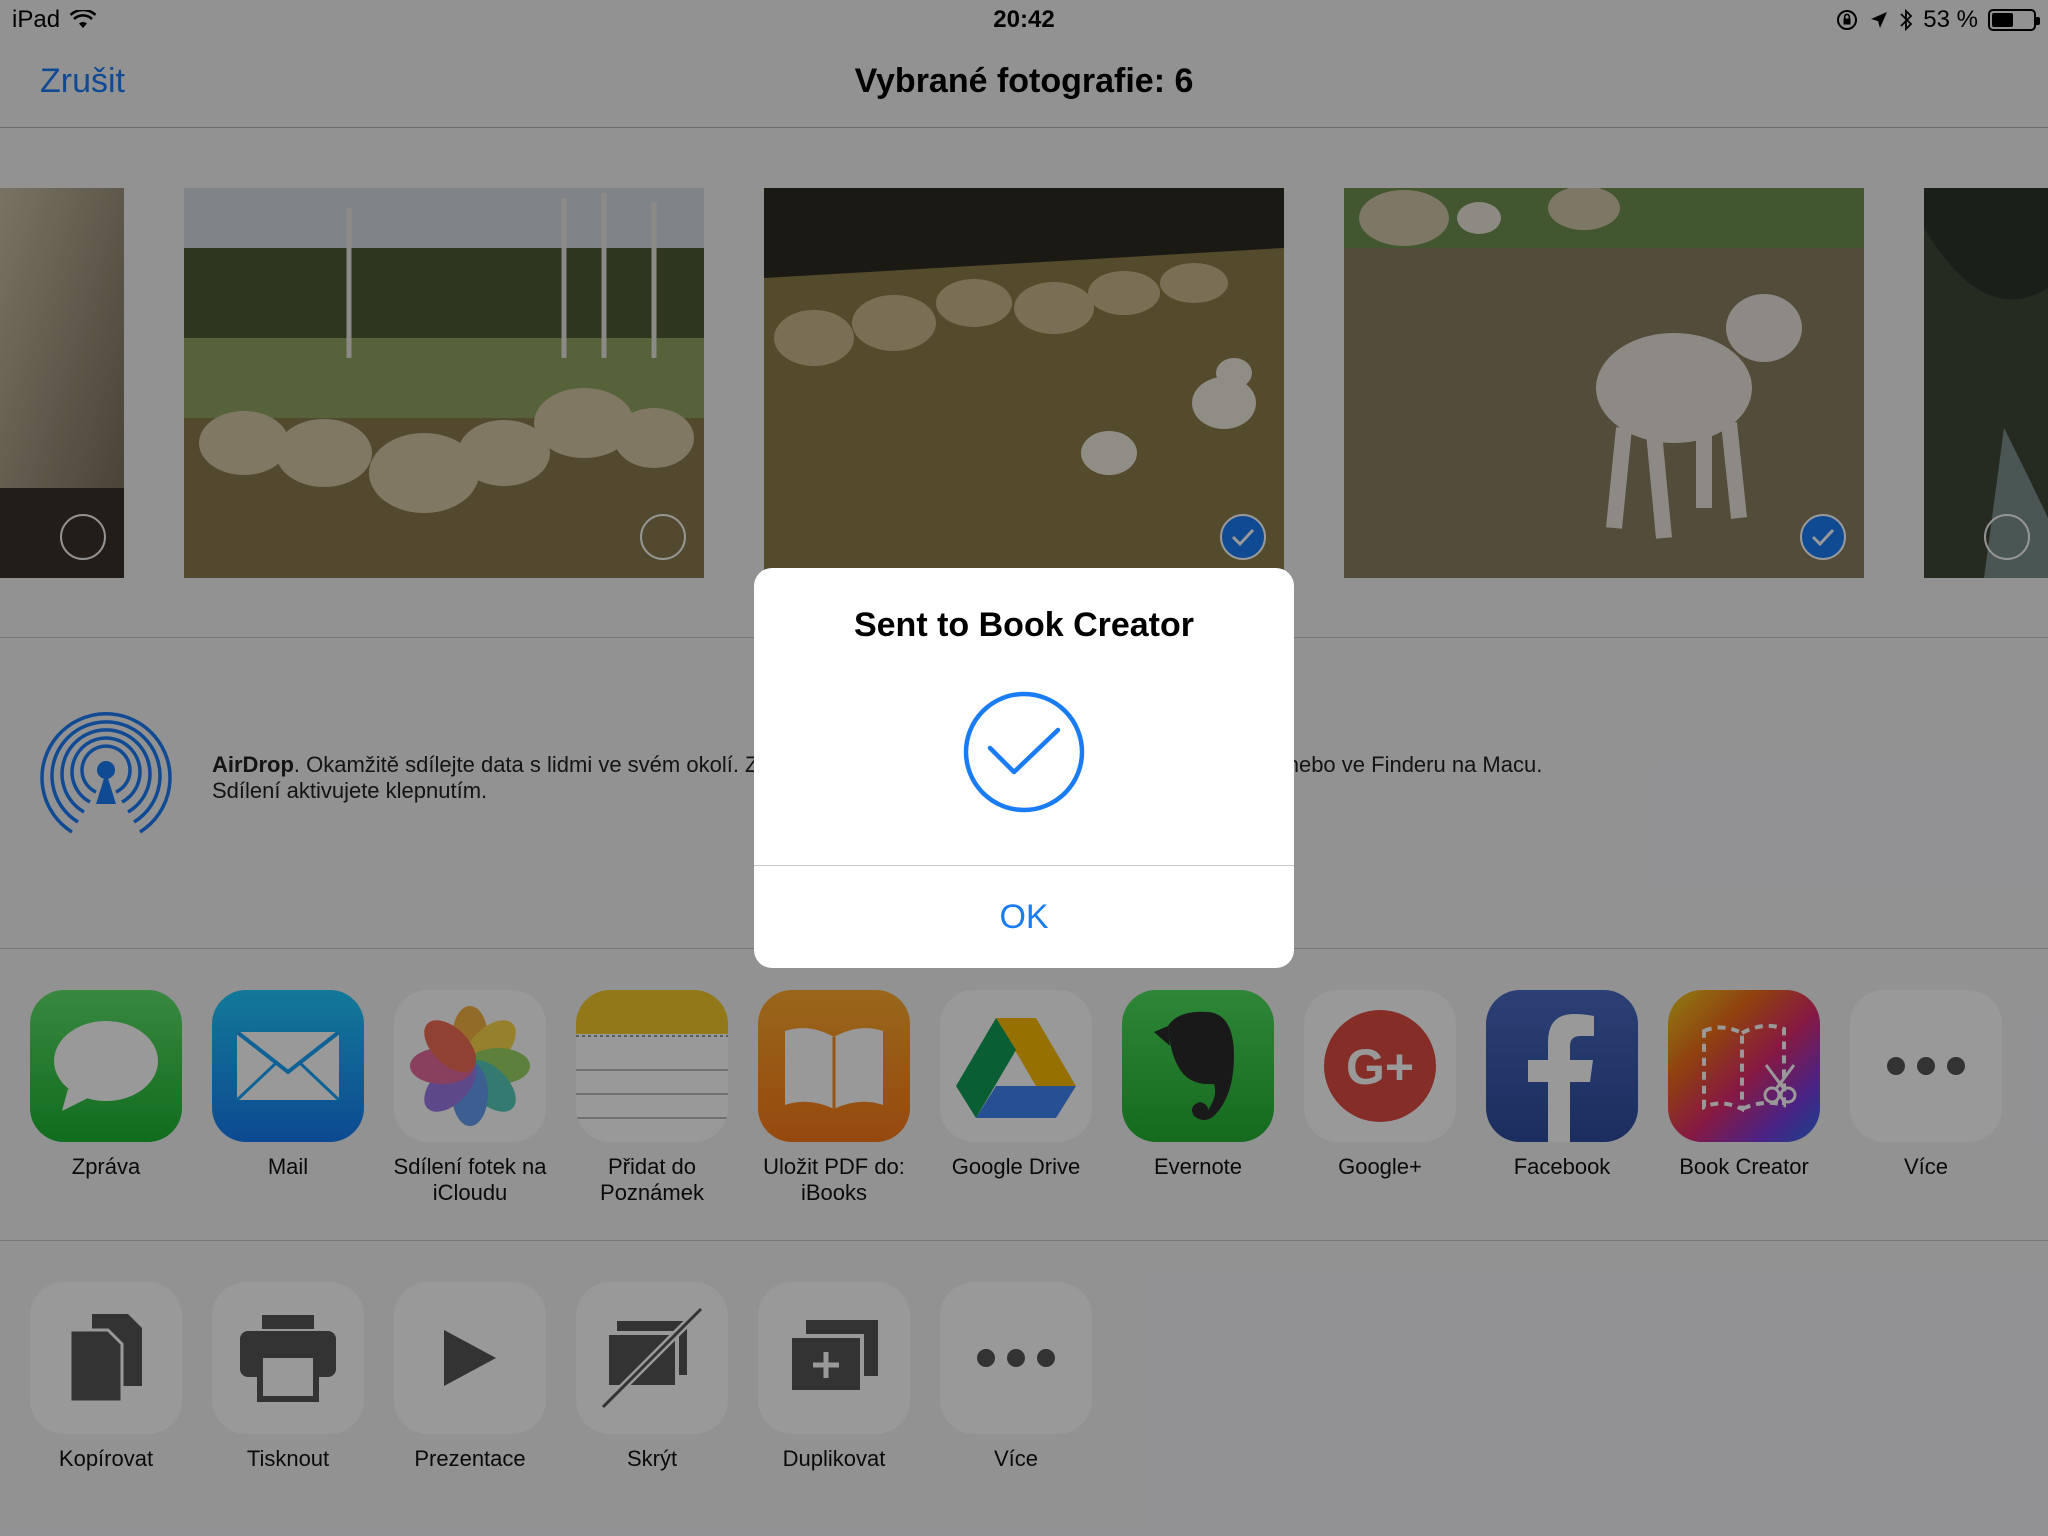 This screenshot has width=2048, height=1536. Describe the element at coordinates (1024, 917) in the screenshot. I see `ok-button: OK` at that location.